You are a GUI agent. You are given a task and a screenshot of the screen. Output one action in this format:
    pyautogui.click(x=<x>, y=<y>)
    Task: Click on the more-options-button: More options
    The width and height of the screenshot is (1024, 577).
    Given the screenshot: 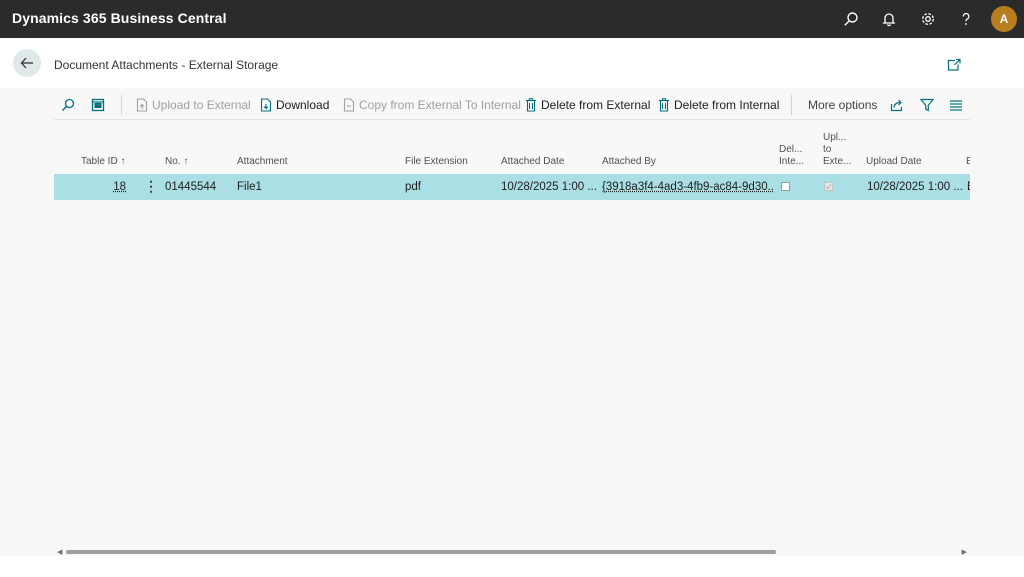 What is the action you would take?
    pyautogui.click(x=842, y=105)
    